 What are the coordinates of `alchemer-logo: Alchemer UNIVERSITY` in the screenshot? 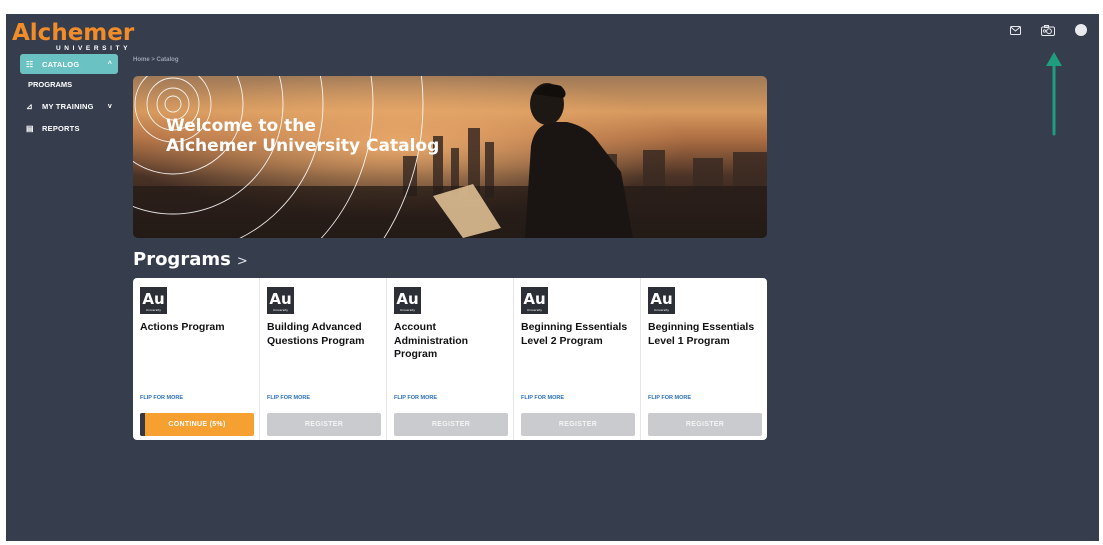 It's located at (73, 36).